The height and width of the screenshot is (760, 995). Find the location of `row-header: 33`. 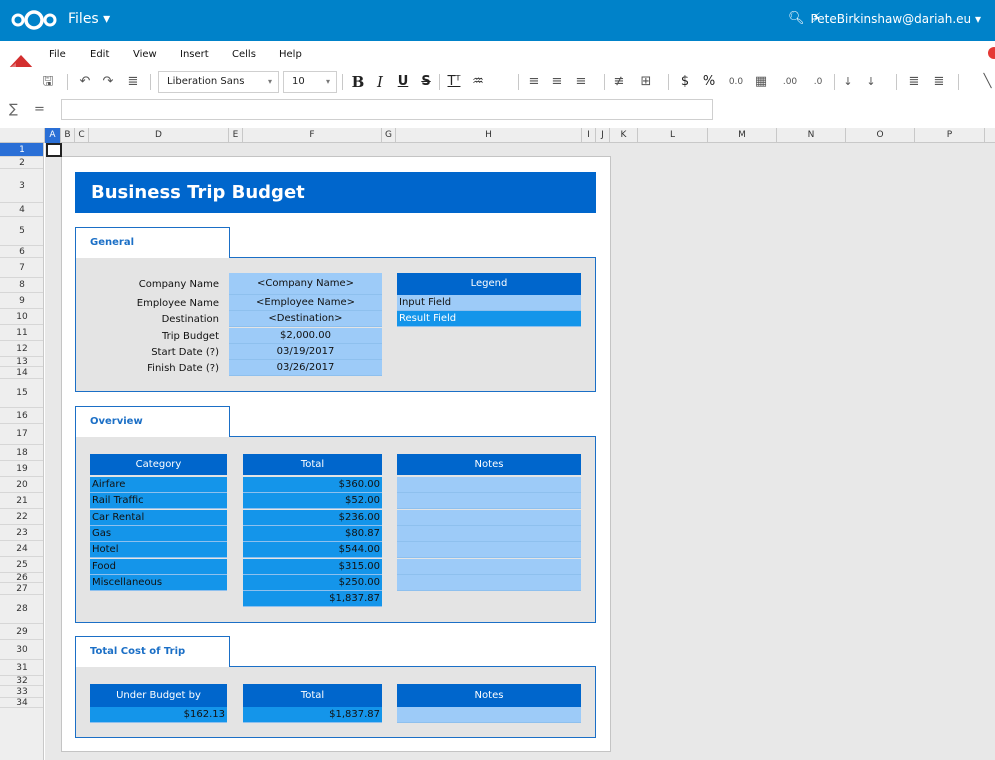

row-header: 33 is located at coordinates (21, 692).